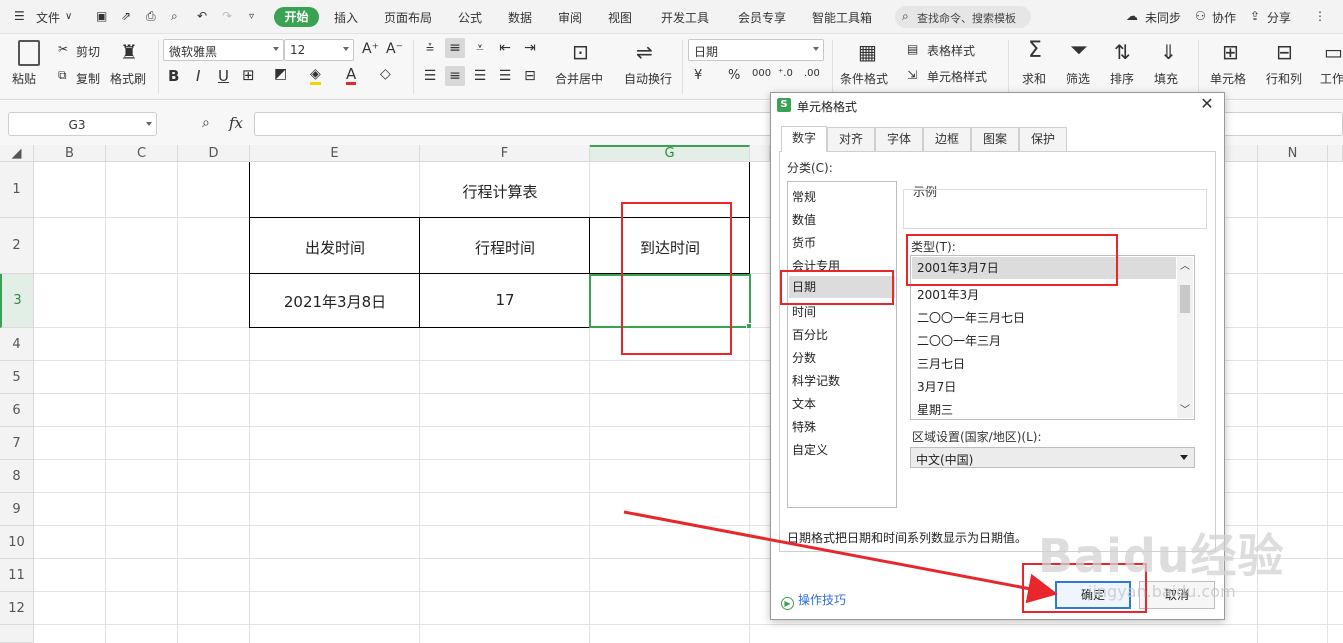  What do you see at coordinates (1043, 139) in the screenshot?
I see `tab-protection: 保护` at bounding box center [1043, 139].